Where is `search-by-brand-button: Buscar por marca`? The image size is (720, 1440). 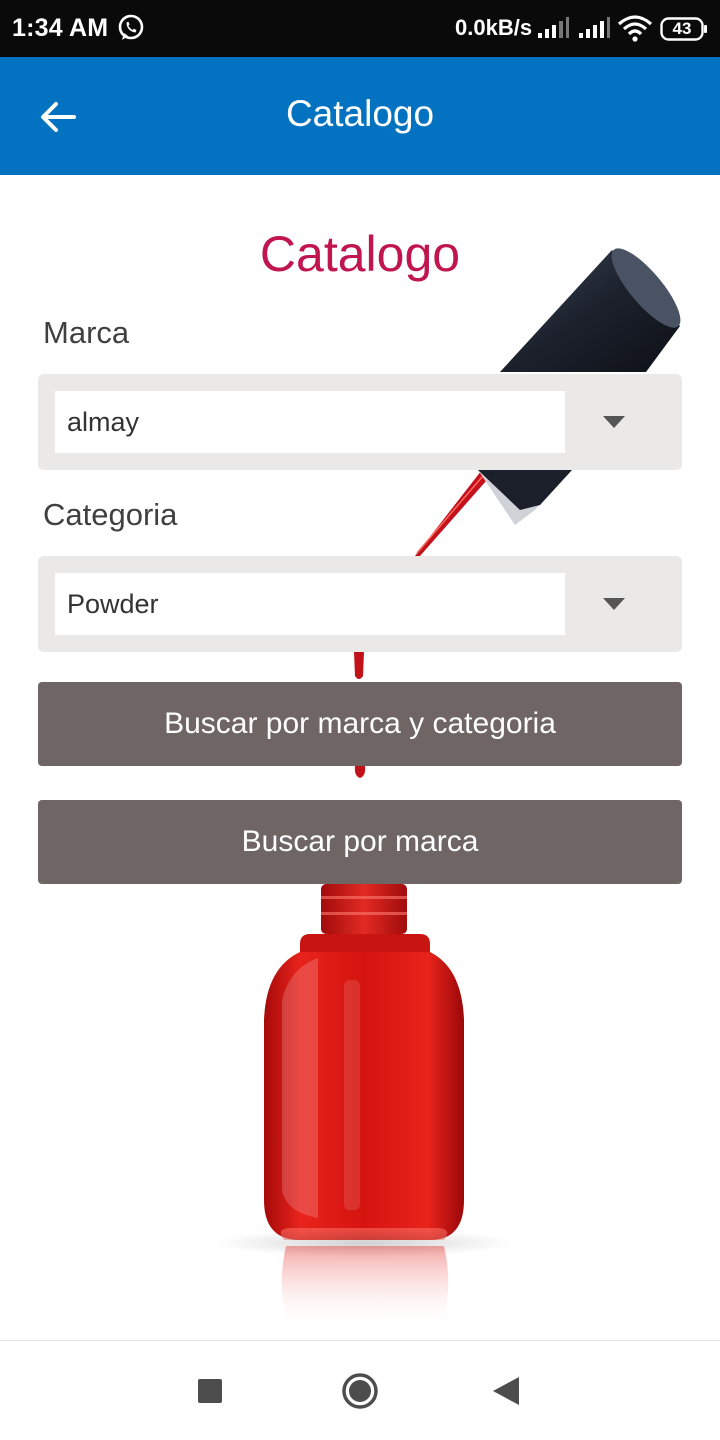 search-by-brand-button: Buscar por marca is located at coordinates (360, 842).